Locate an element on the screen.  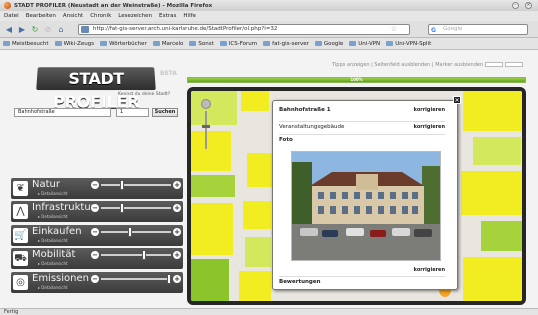
search-input: G Google is located at coordinates (478, 29).